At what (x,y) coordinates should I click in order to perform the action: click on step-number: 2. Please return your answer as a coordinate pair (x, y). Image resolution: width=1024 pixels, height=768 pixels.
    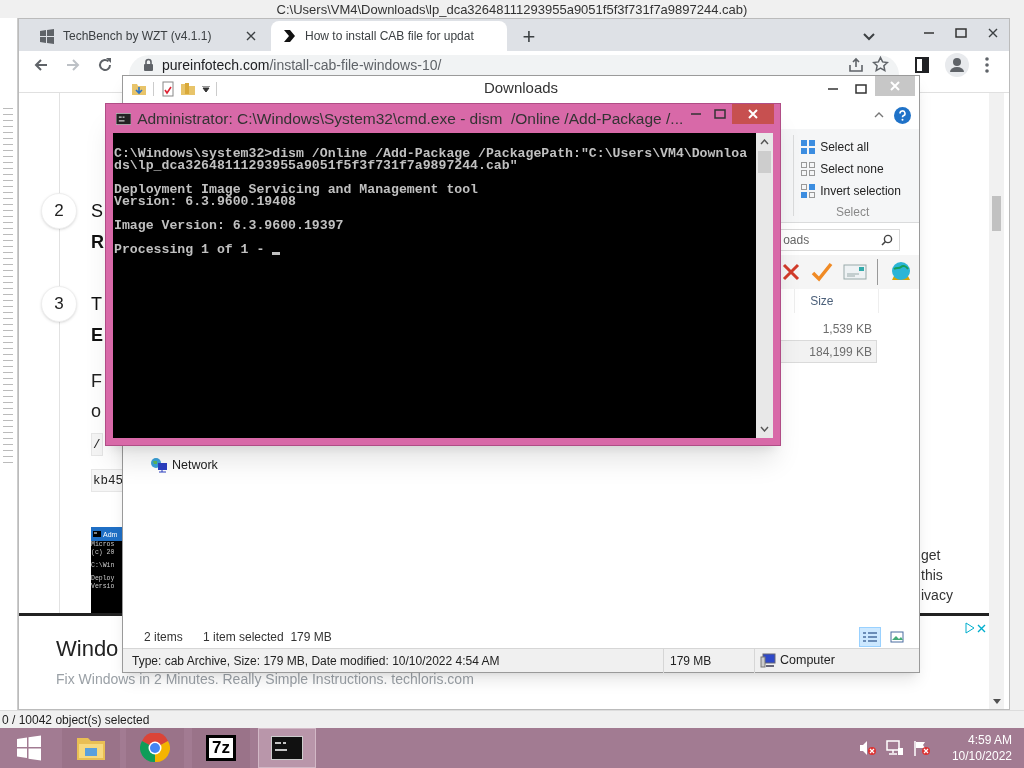
    Looking at the image, I should click on (59, 211).